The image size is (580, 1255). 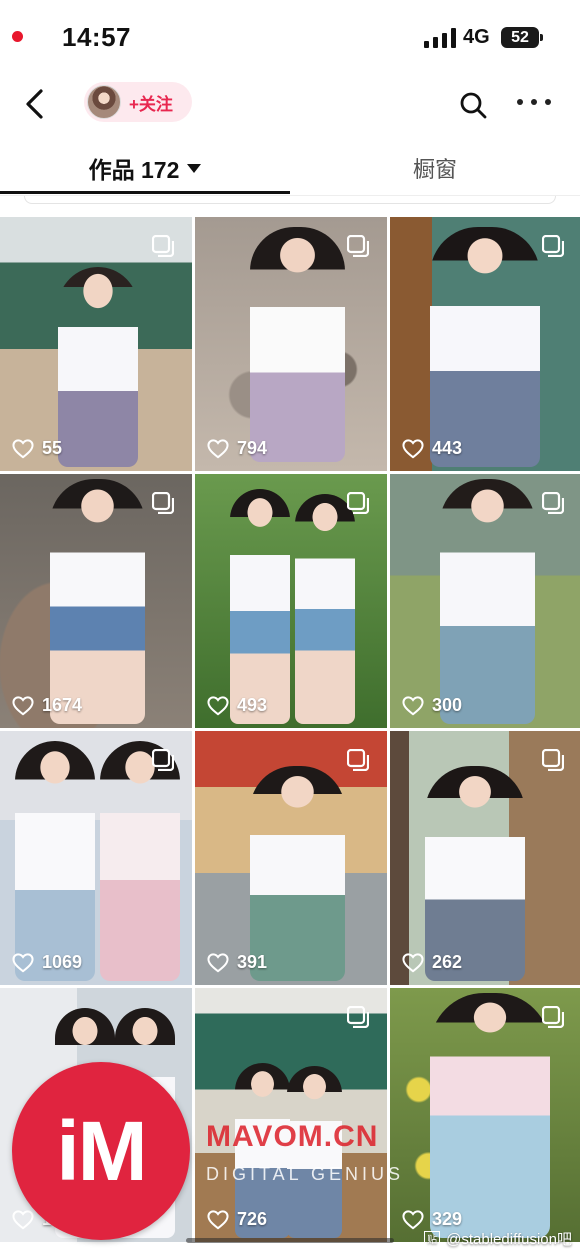 What do you see at coordinates (96, 37) in the screenshot?
I see `status-time: 14:57` at bounding box center [96, 37].